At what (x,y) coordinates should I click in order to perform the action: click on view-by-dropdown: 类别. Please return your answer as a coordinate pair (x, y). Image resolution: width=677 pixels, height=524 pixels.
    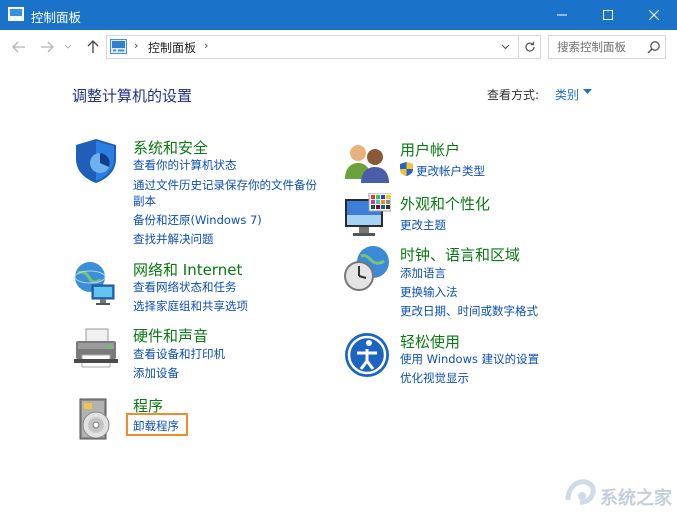
    Looking at the image, I should click on (567, 94).